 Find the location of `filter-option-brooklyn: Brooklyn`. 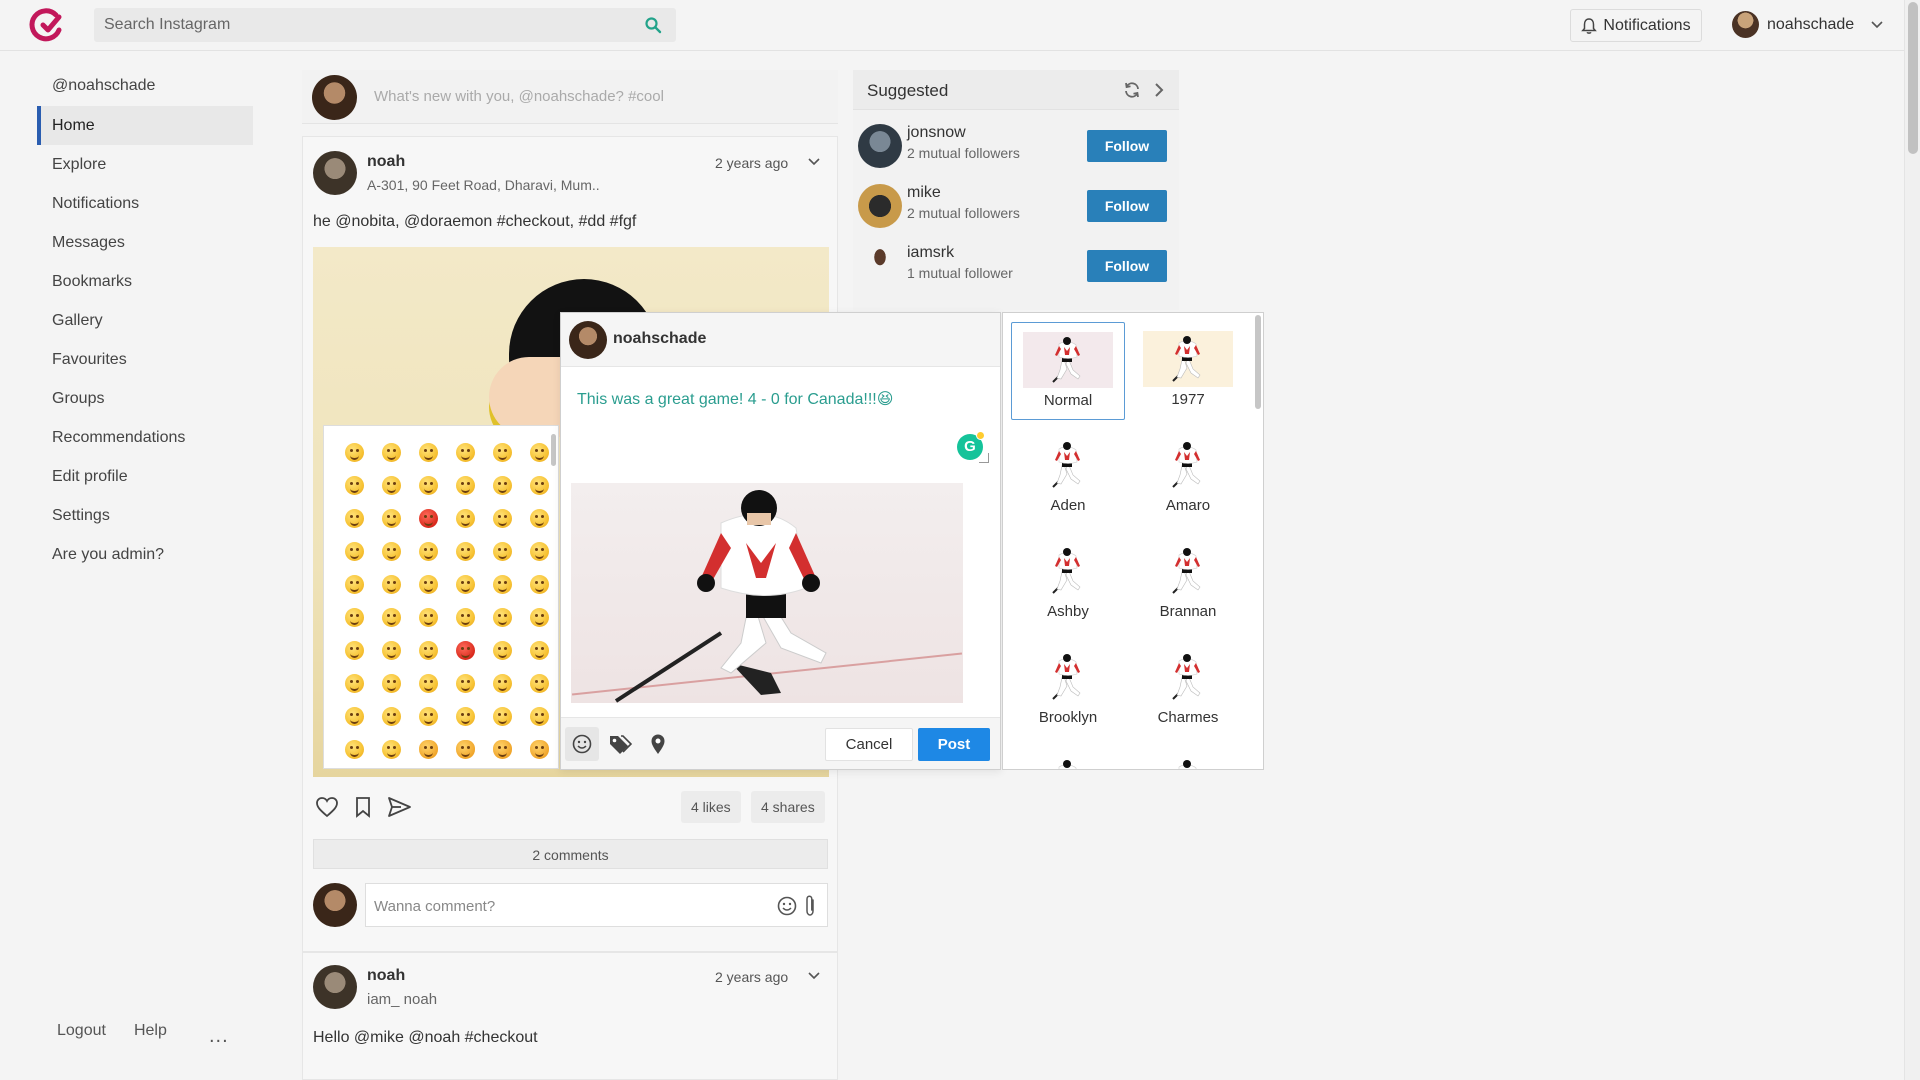

filter-option-brooklyn: Brooklyn is located at coordinates (1068, 689).